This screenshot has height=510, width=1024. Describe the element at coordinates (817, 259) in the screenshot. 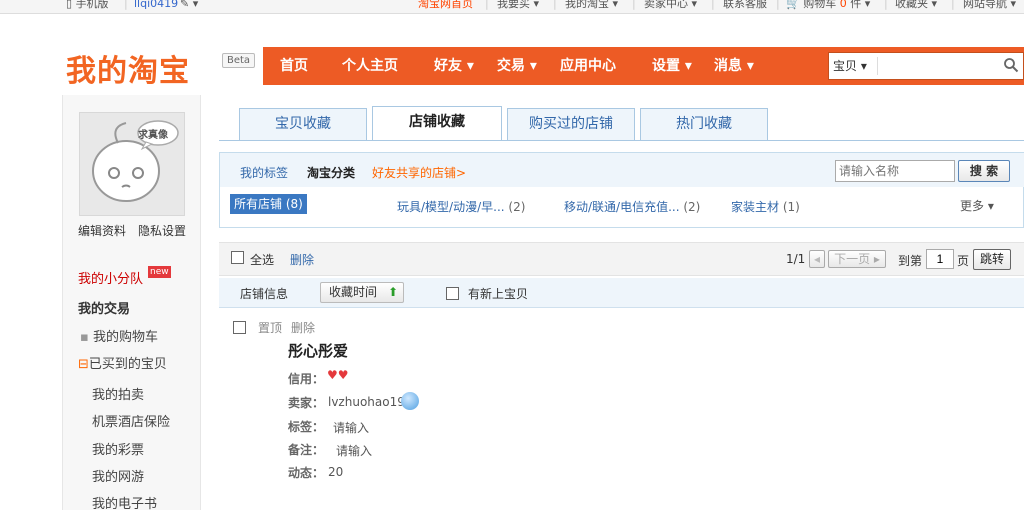

I see `prev-page-icon: ◂` at that location.